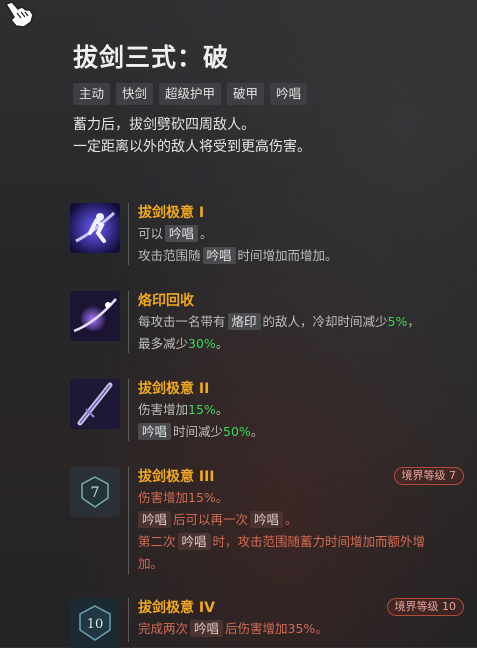  What do you see at coordinates (182, 321) in the screenshot?
I see `text: 每攻击一名带有` at bounding box center [182, 321].